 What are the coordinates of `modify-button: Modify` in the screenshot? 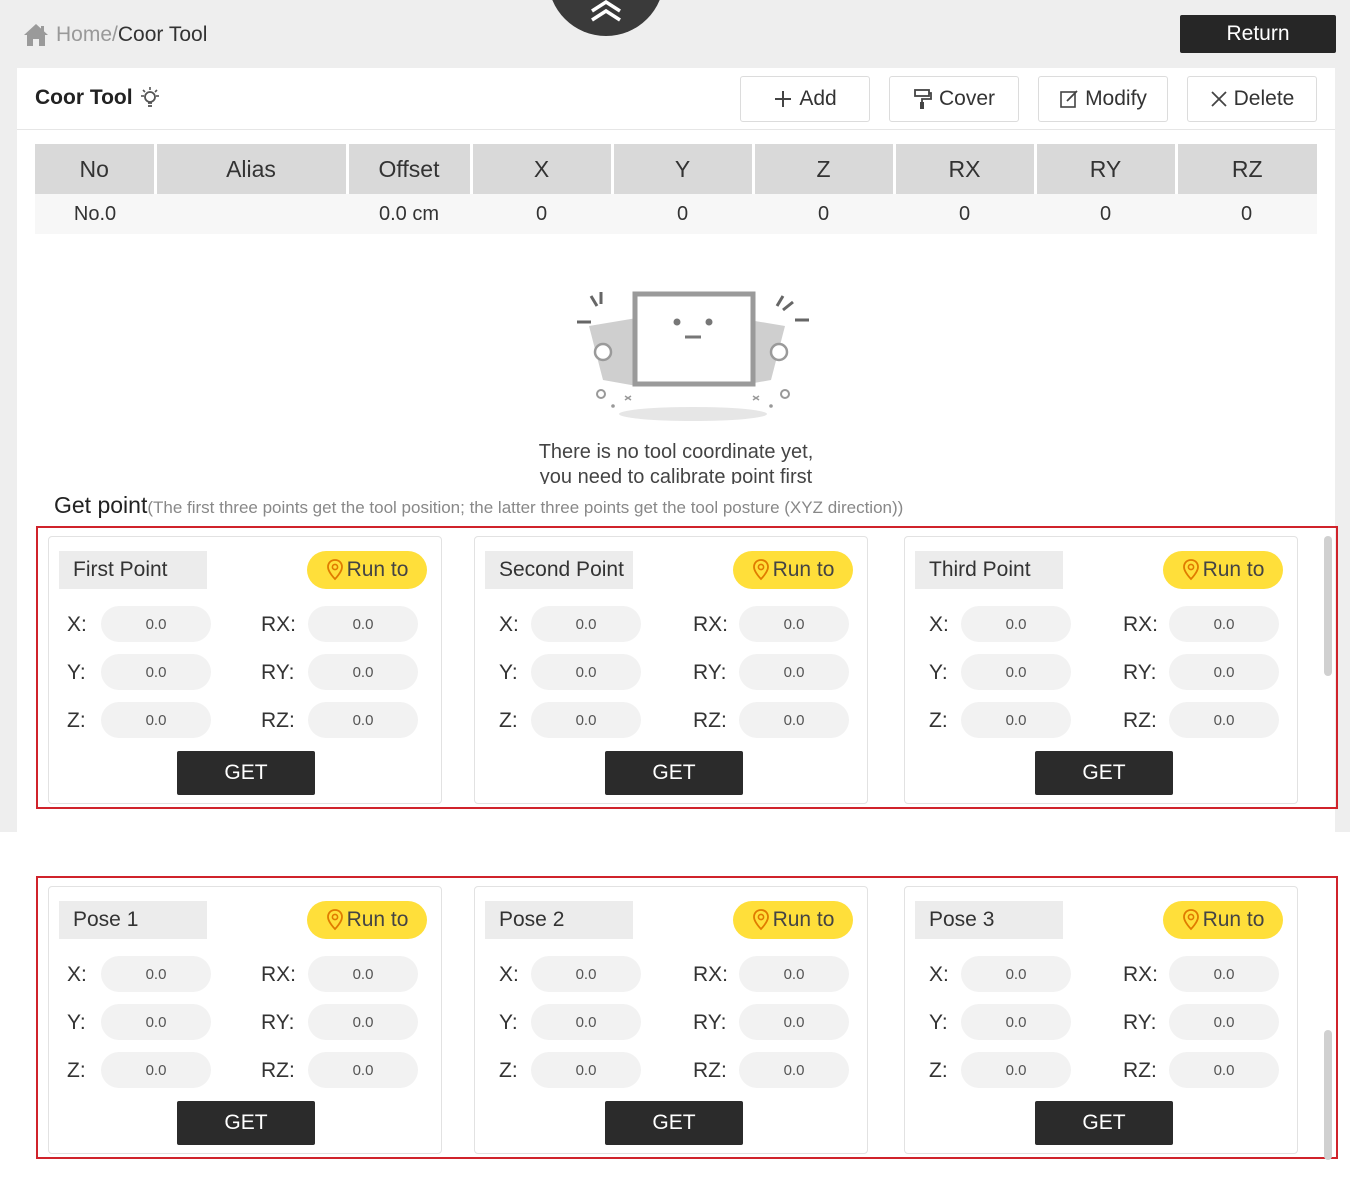 It's located at (1103, 99).